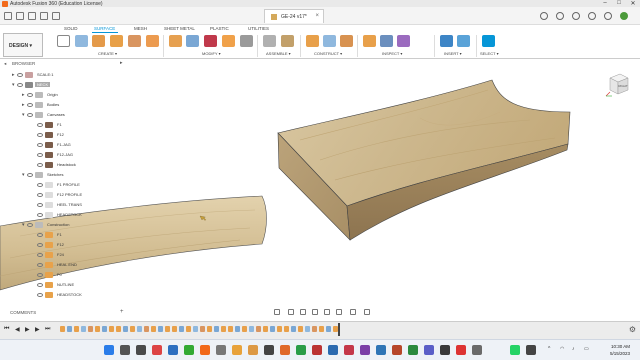 Image resolution: width=640 pixels, height=360 pixels. What do you see at coordinates (576, 16) in the screenshot?
I see `notifications-icon` at bounding box center [576, 16].